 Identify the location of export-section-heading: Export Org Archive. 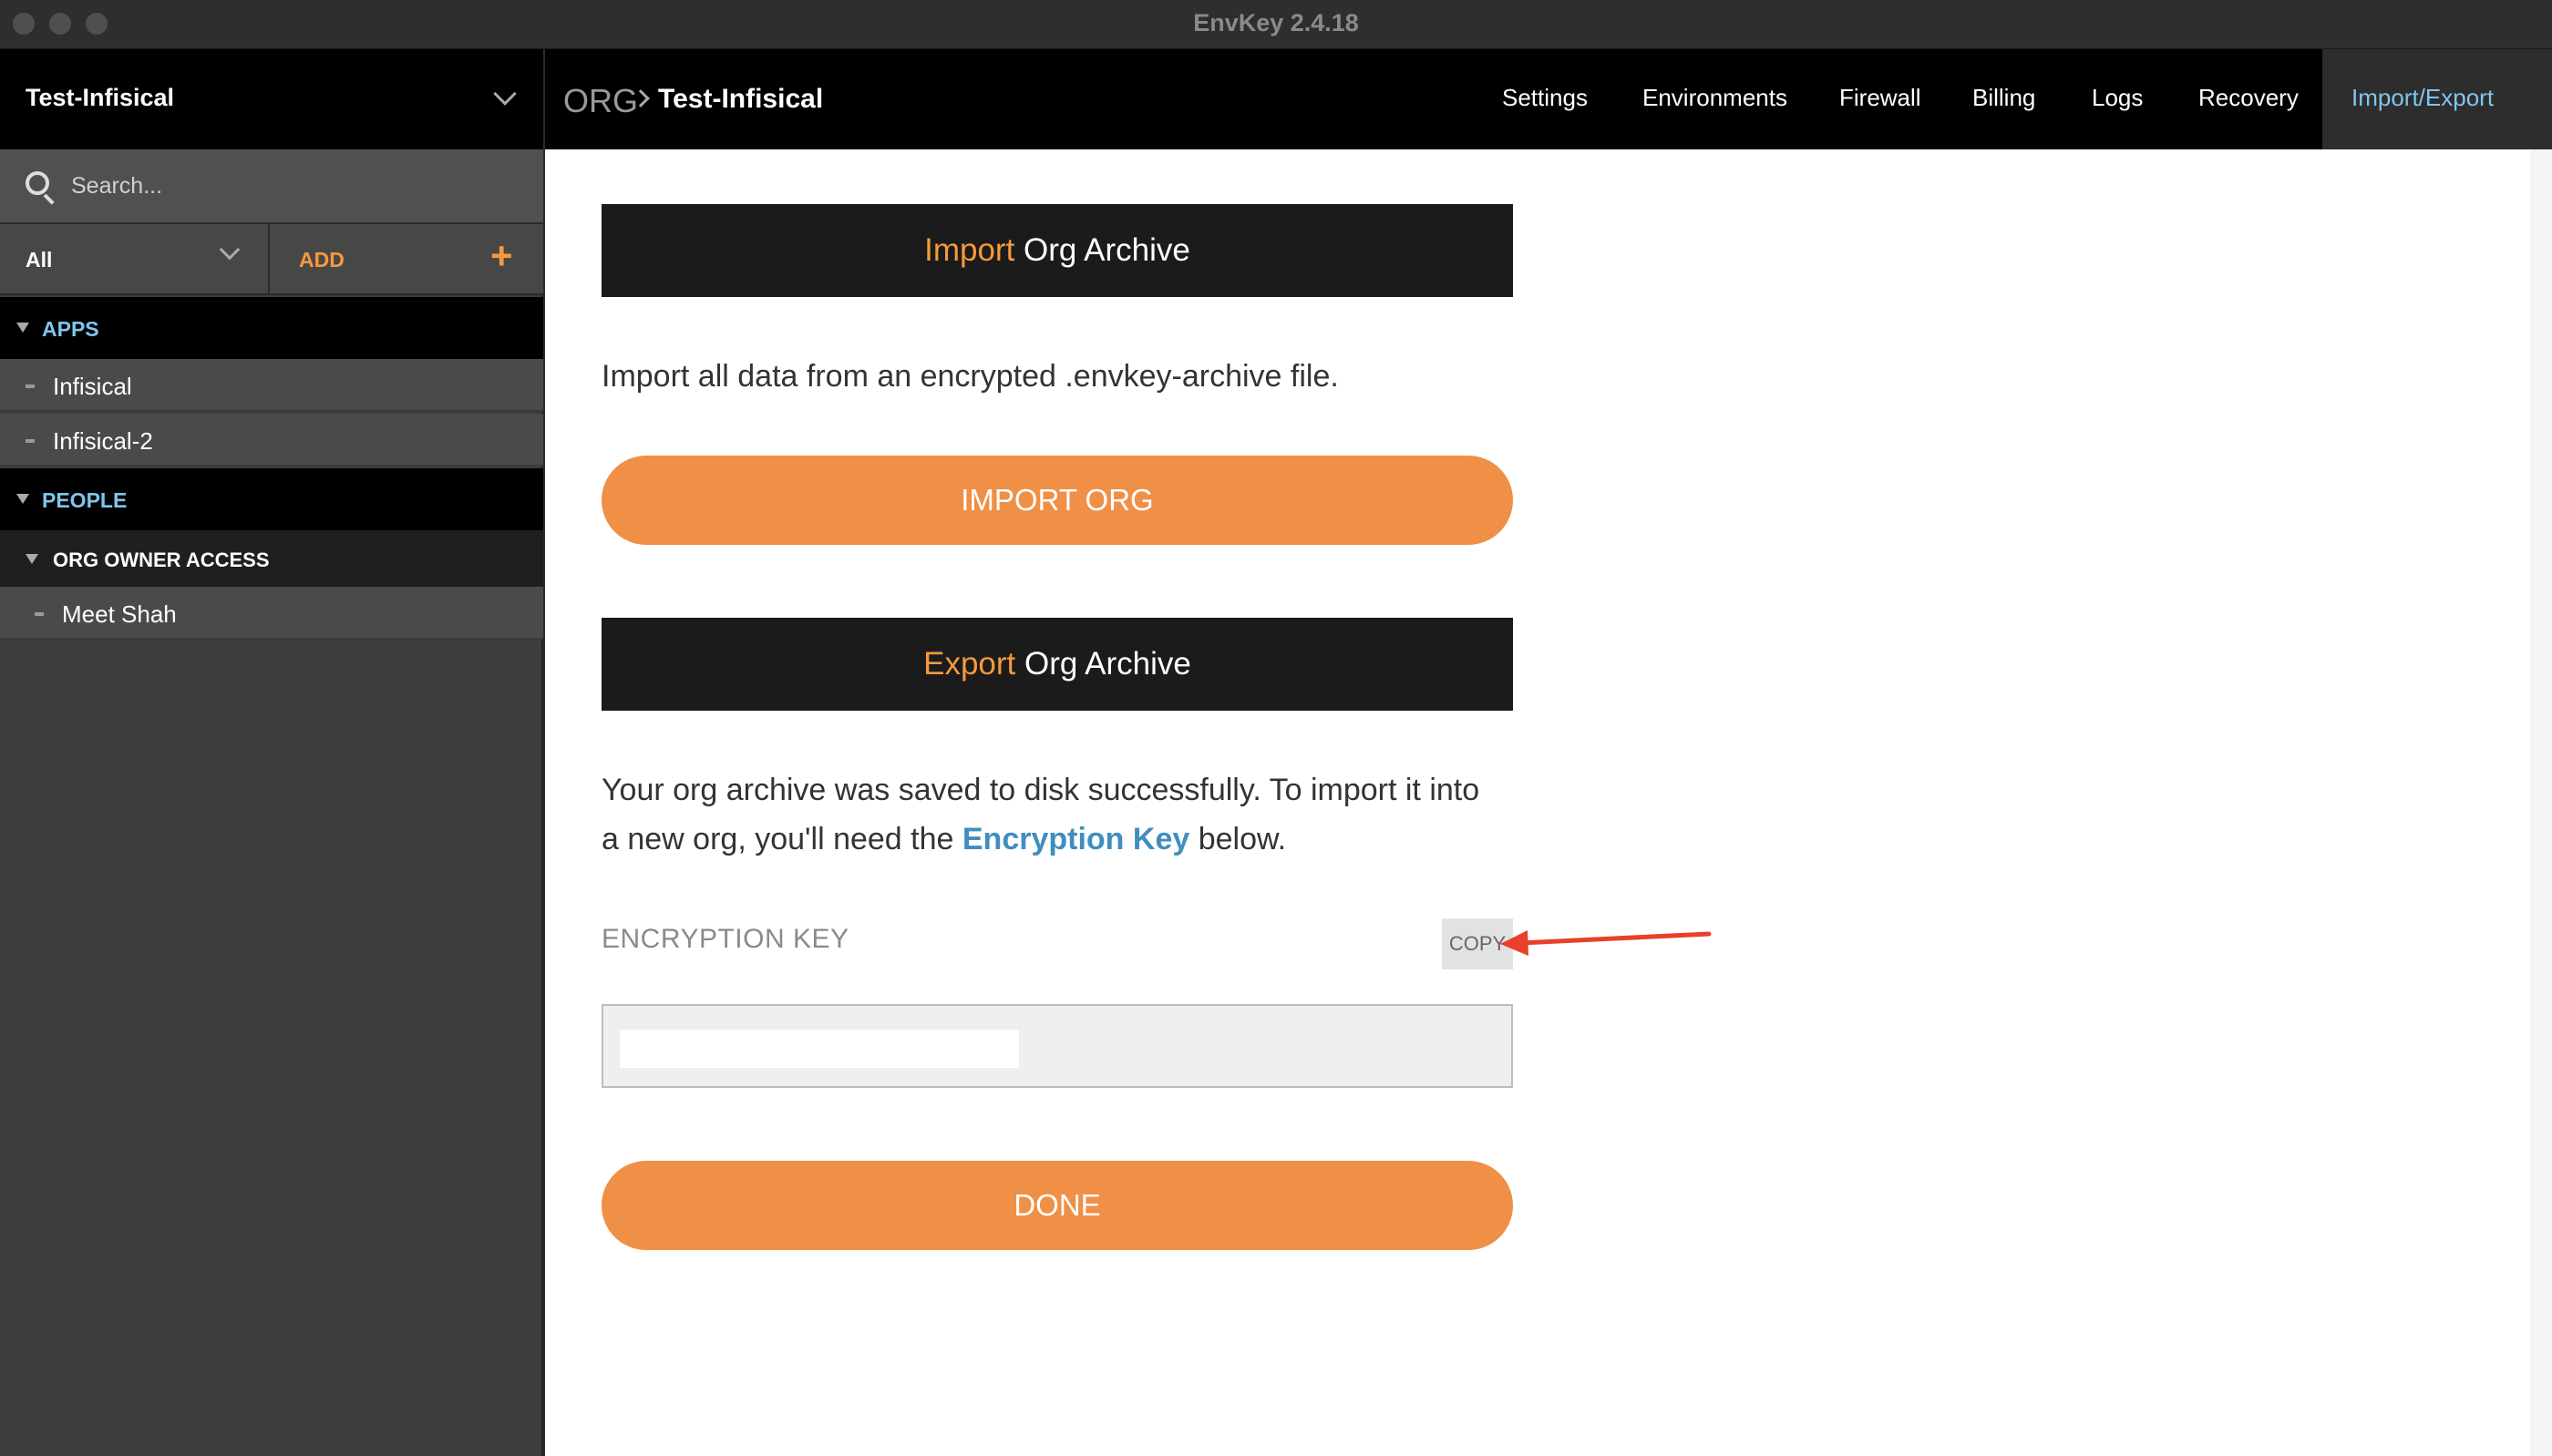
(1057, 664).